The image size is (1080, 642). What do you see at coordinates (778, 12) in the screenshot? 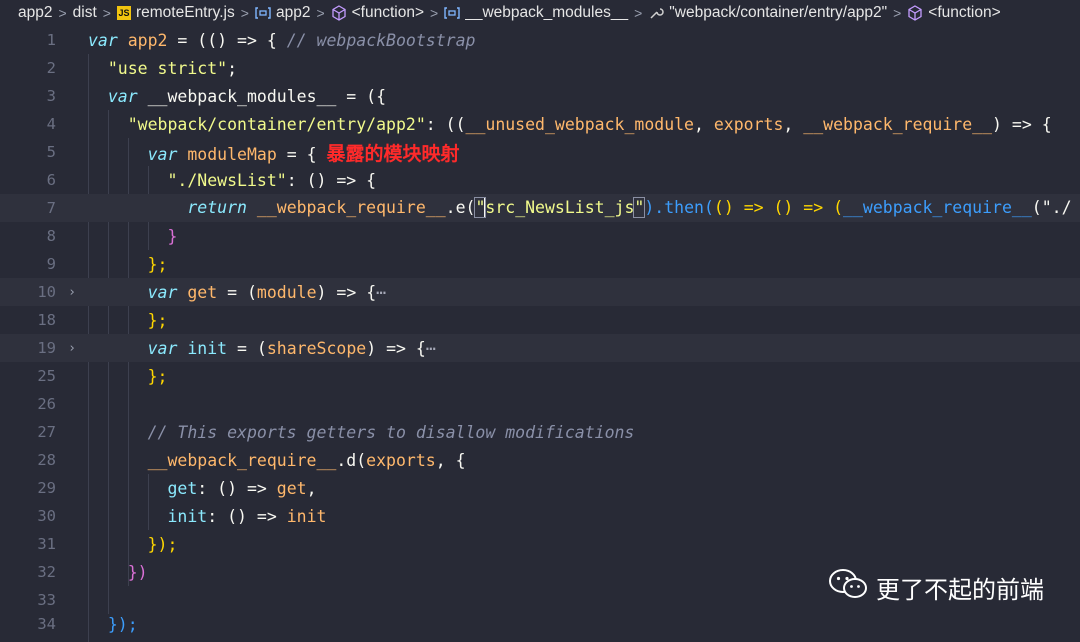
I see `breadcrumb-label: "webpack/container/entry/app2"` at bounding box center [778, 12].